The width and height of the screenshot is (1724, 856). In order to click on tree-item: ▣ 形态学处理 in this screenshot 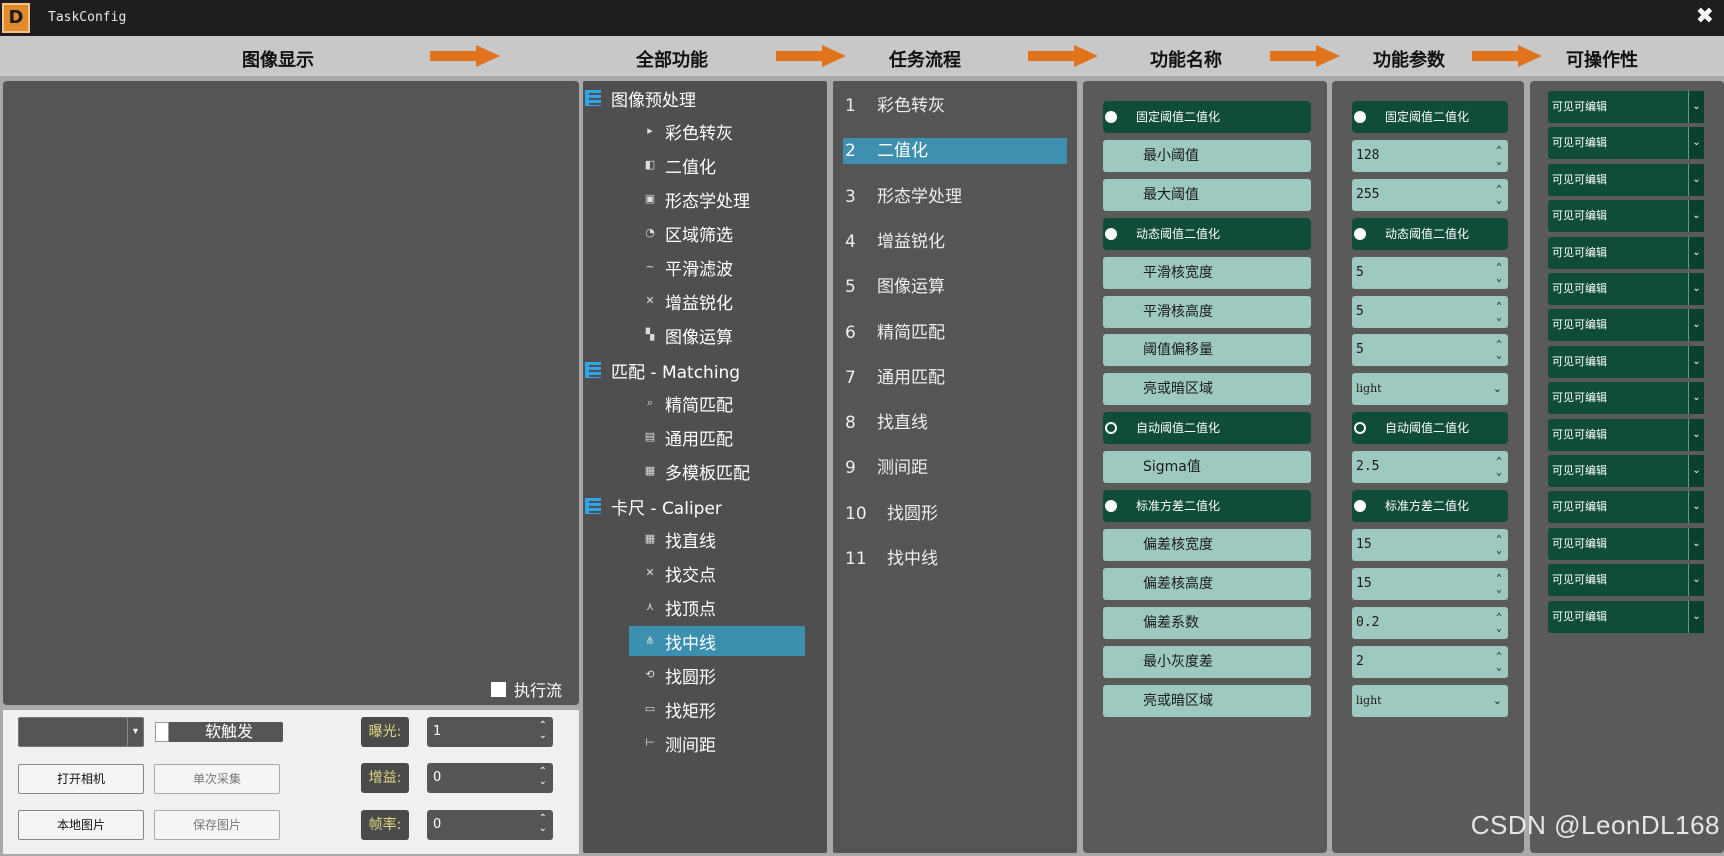, I will do `click(717, 199)`.